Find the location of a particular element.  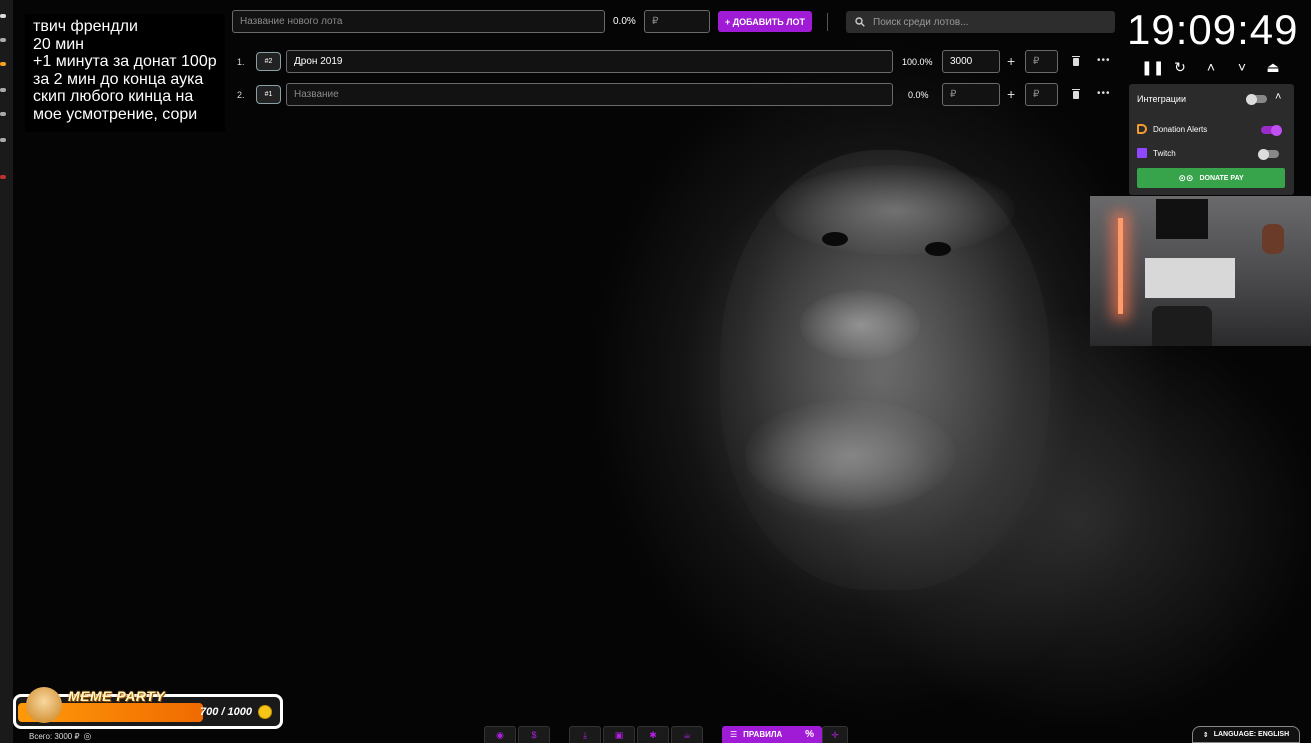

chevron-down-icon: ˅ is located at coordinates (1242, 67).